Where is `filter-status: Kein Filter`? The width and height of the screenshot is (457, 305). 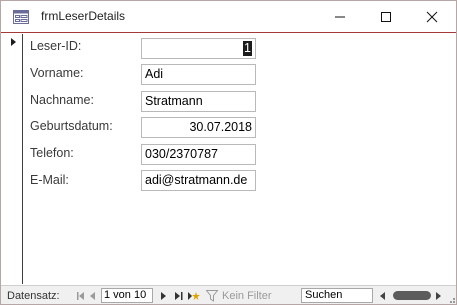 filter-status: Kein Filter is located at coordinates (247, 295).